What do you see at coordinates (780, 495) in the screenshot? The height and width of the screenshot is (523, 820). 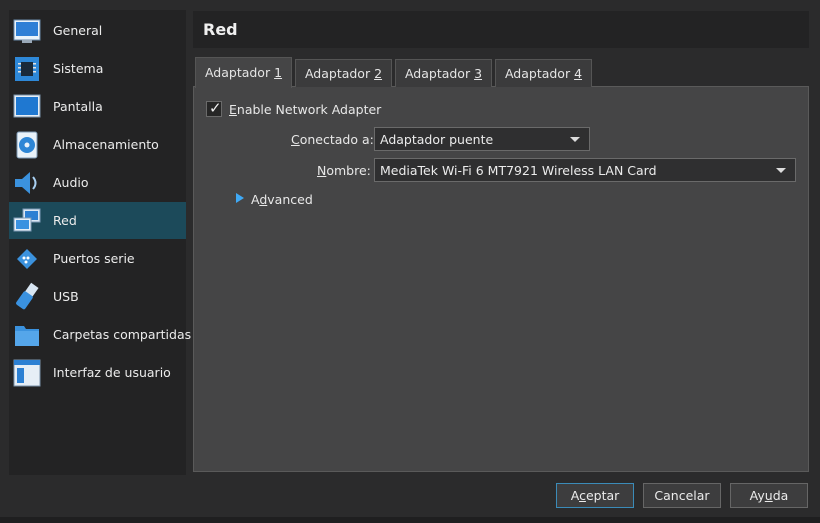 I see `button-text: da` at bounding box center [780, 495].